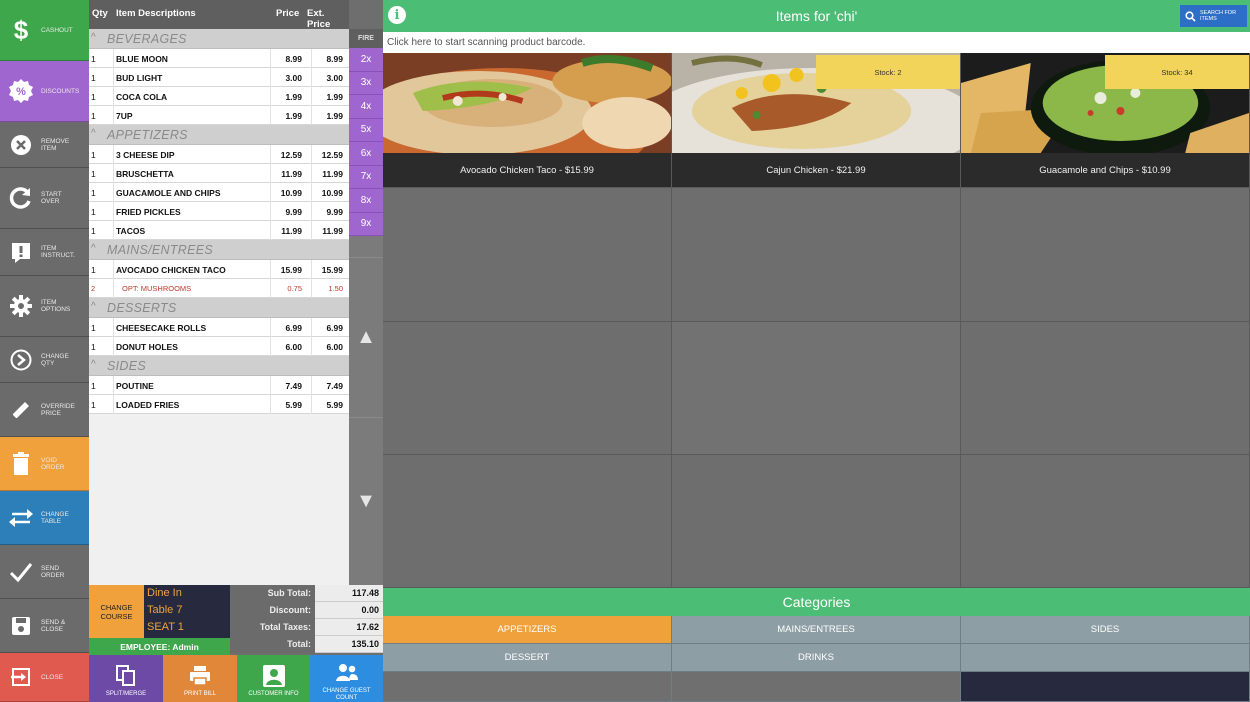  What do you see at coordinates (219, 404) in the screenshot?
I see `order-item-row: 1 LOADED FRIES 5.99 5.99` at bounding box center [219, 404].